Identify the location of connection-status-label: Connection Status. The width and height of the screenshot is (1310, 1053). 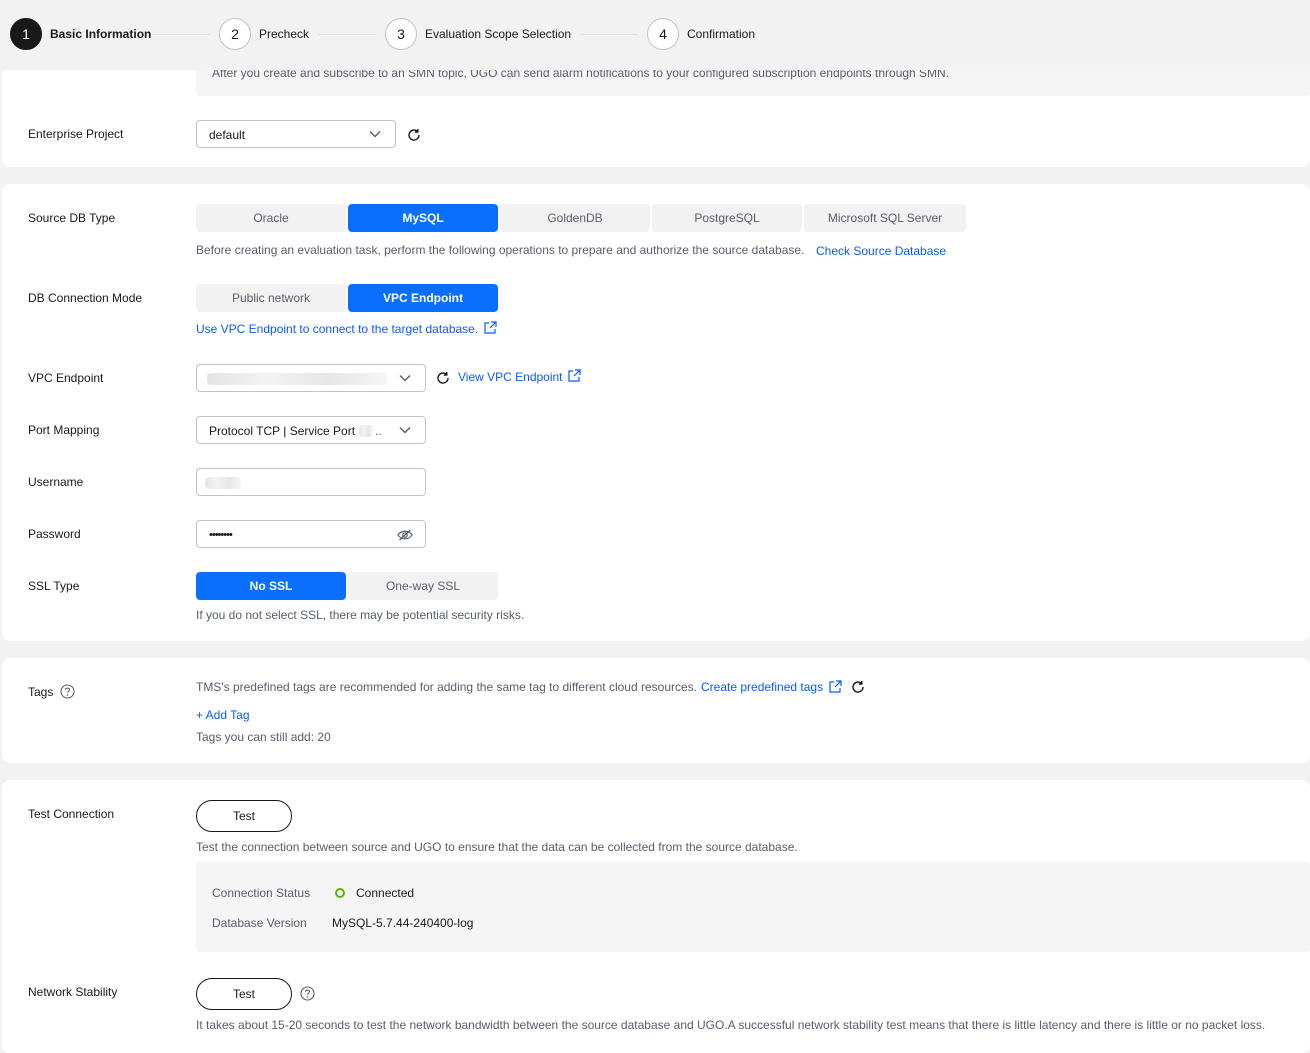
(261, 893).